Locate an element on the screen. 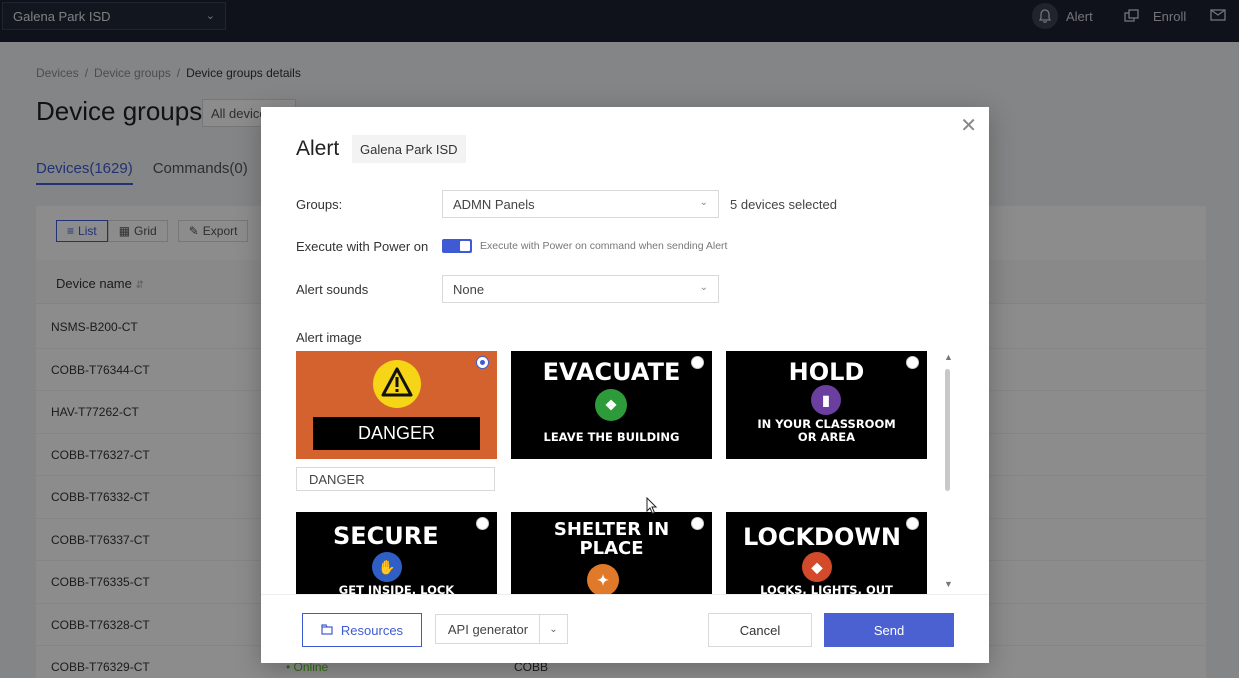  scroll-down-icon: ▼ is located at coordinates (948, 584).